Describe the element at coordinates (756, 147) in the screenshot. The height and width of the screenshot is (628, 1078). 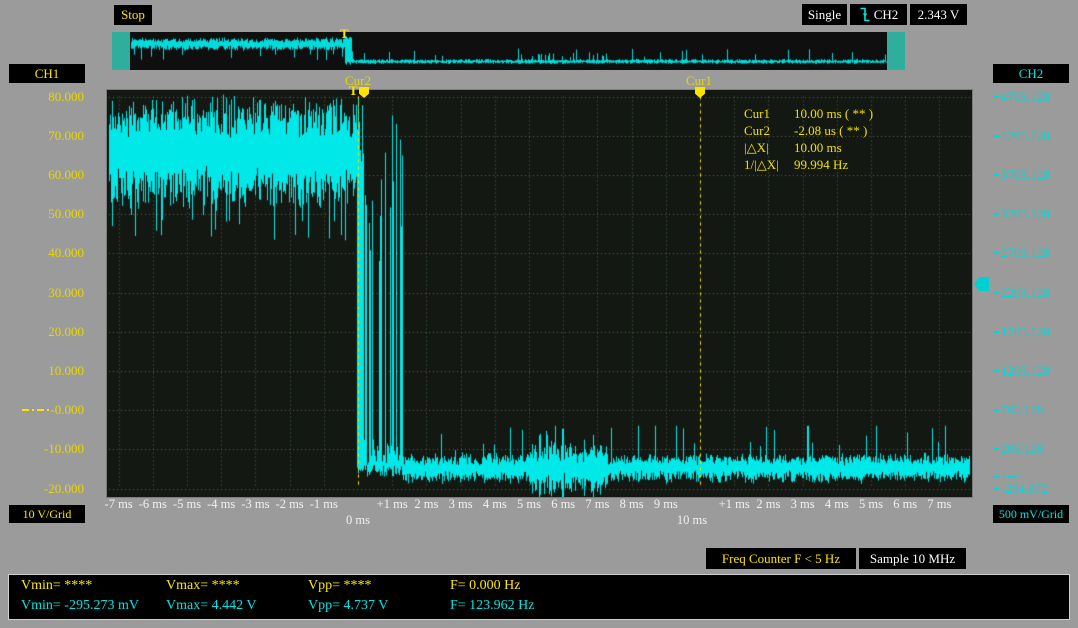
I see `readout-name: |△X|` at that location.